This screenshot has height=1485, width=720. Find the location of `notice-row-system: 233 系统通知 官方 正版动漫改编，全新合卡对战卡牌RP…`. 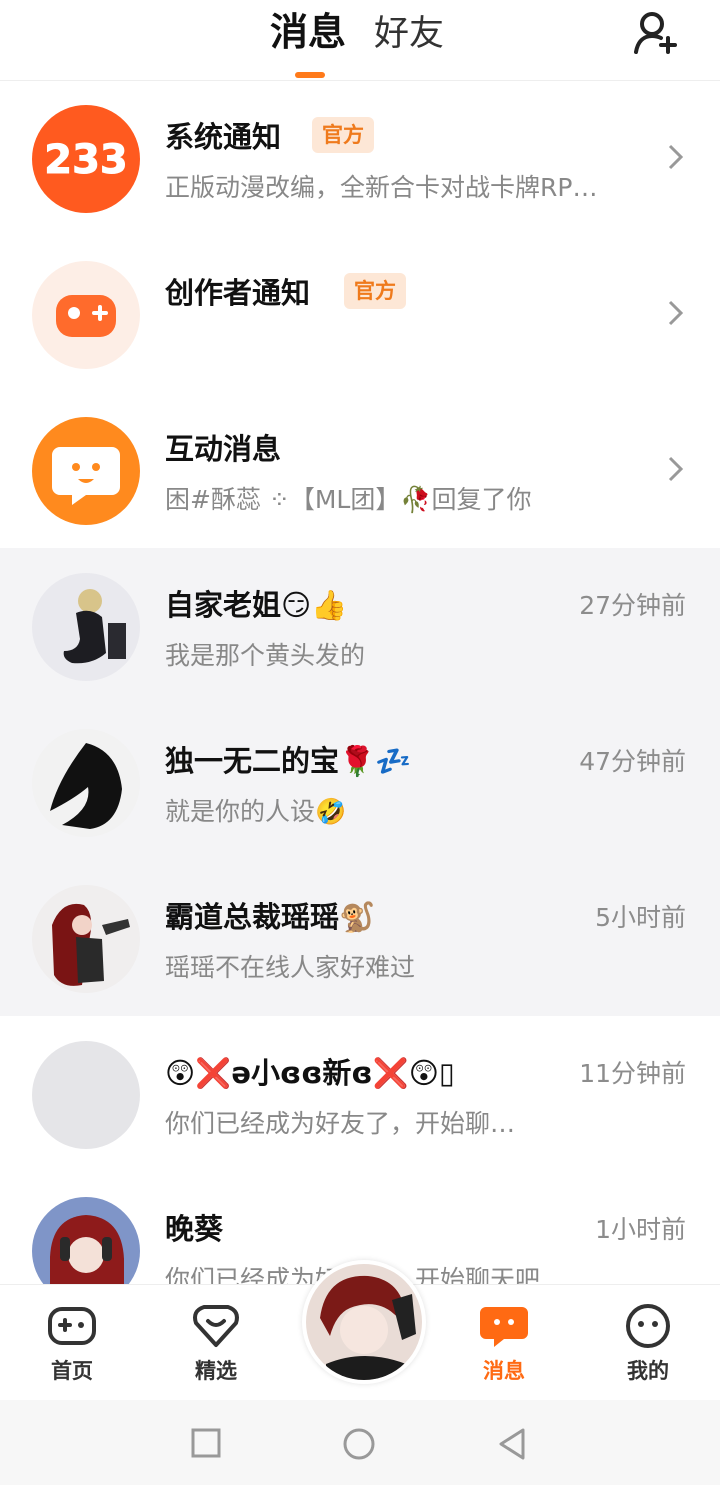

notice-row-system: 233 系统通知 官方 正版动漫改编，全新合卡对战卡牌RP… is located at coordinates (360, 158).